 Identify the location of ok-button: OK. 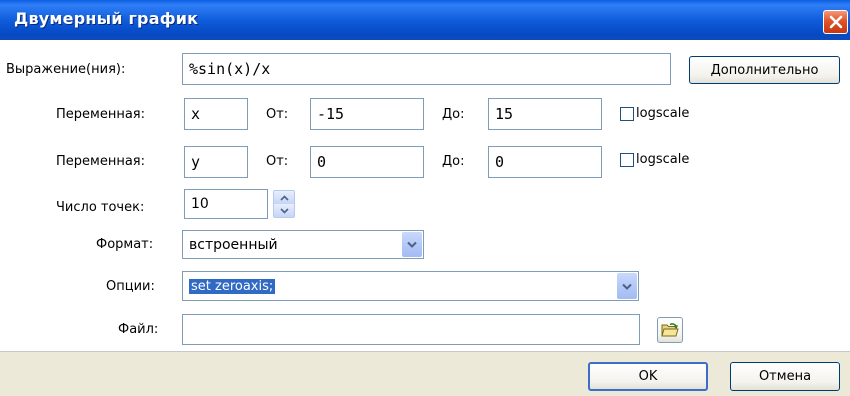
(648, 376).